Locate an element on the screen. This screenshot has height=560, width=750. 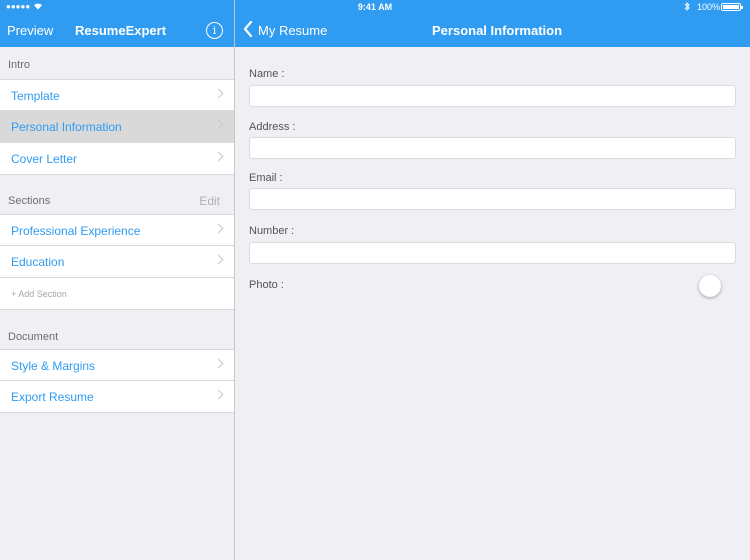
back-button-label: My Resume is located at coordinates (293, 30).